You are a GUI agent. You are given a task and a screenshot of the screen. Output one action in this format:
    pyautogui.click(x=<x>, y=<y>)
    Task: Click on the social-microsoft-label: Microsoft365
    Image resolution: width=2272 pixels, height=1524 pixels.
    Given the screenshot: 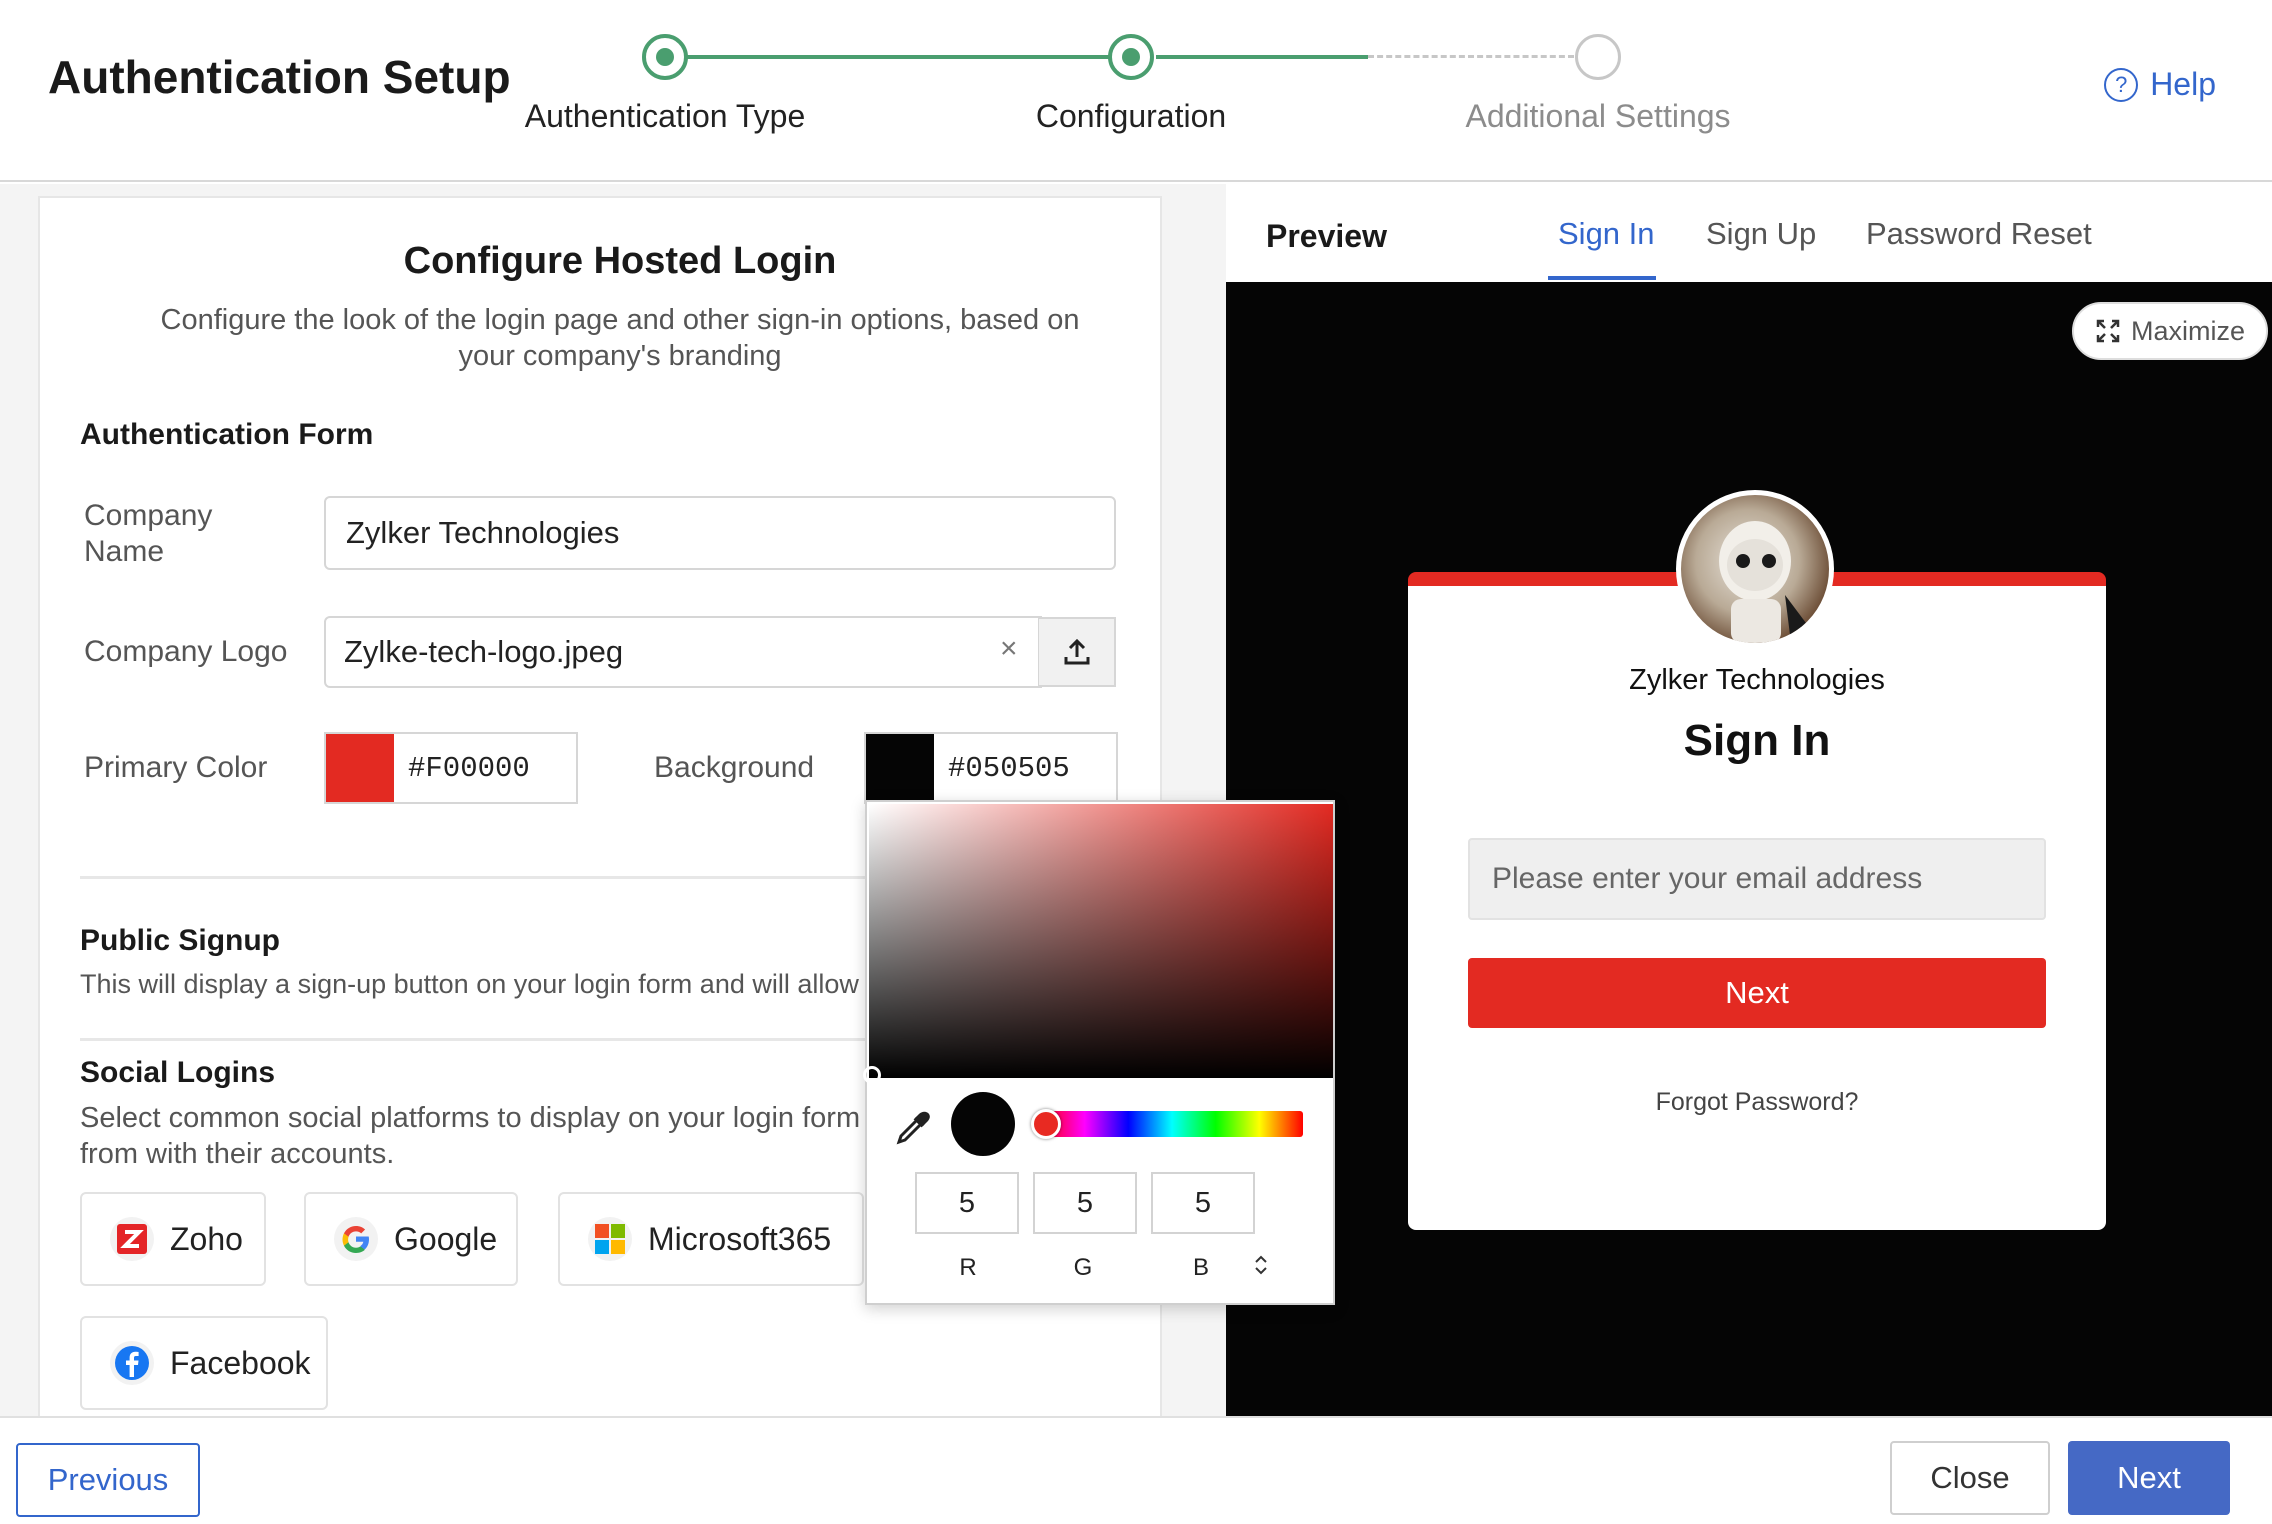 What is the action you would take?
    pyautogui.click(x=740, y=1238)
    